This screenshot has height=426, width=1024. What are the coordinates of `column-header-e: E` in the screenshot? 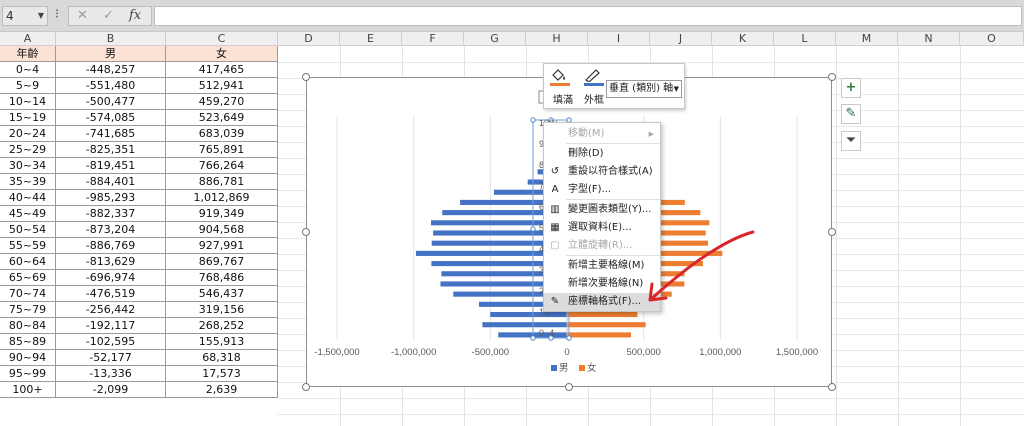 It's located at (371, 39).